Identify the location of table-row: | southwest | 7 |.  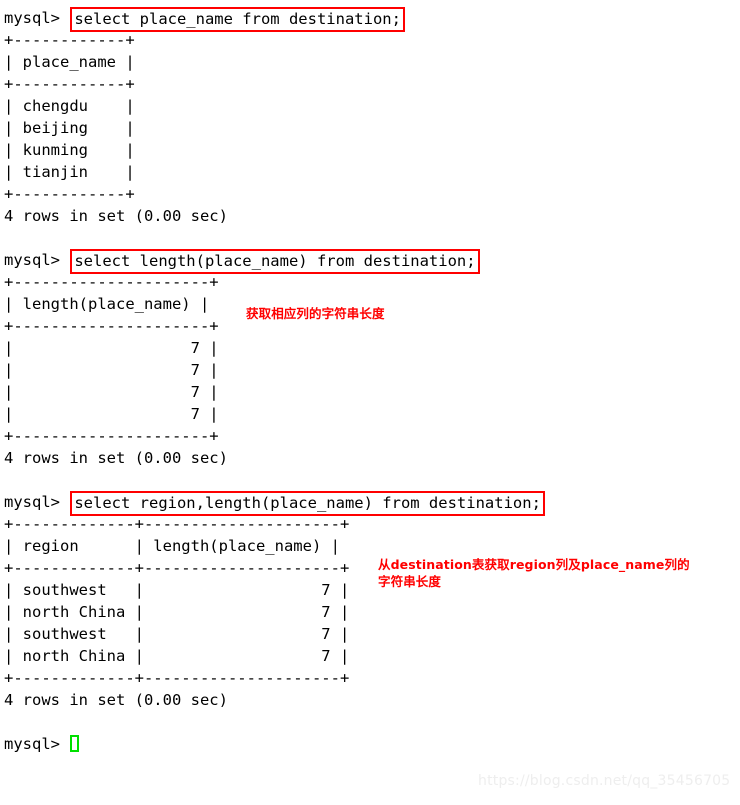
(177, 634).